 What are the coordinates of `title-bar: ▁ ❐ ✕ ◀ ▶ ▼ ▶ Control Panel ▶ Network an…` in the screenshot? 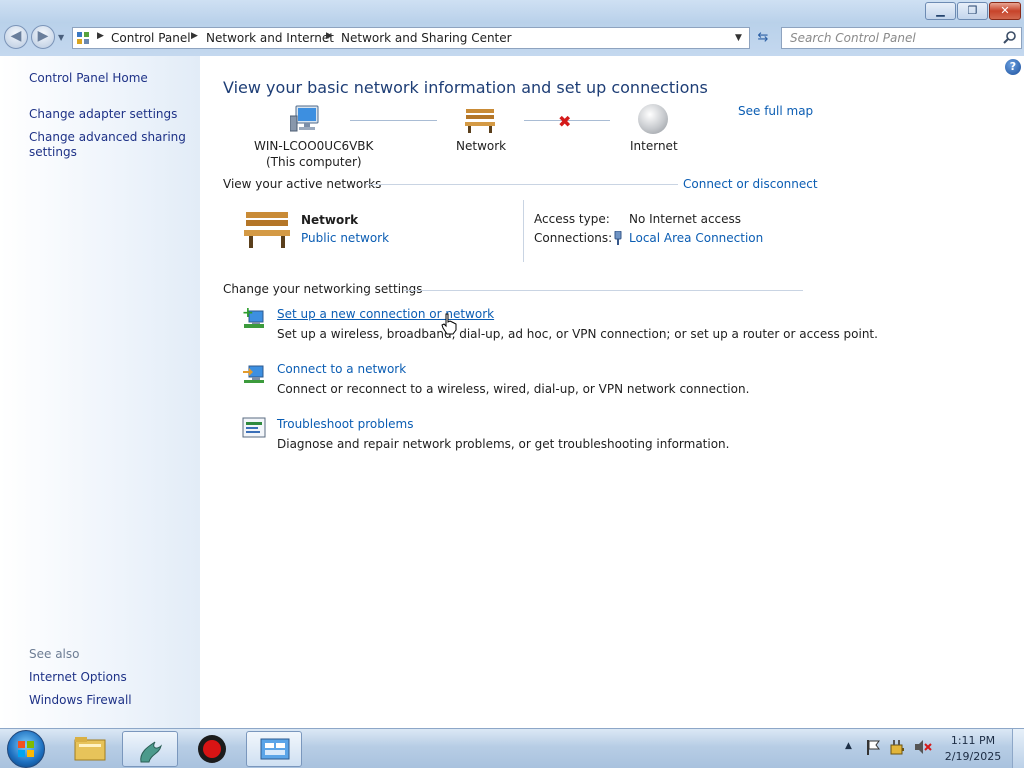 It's located at (512, 28).